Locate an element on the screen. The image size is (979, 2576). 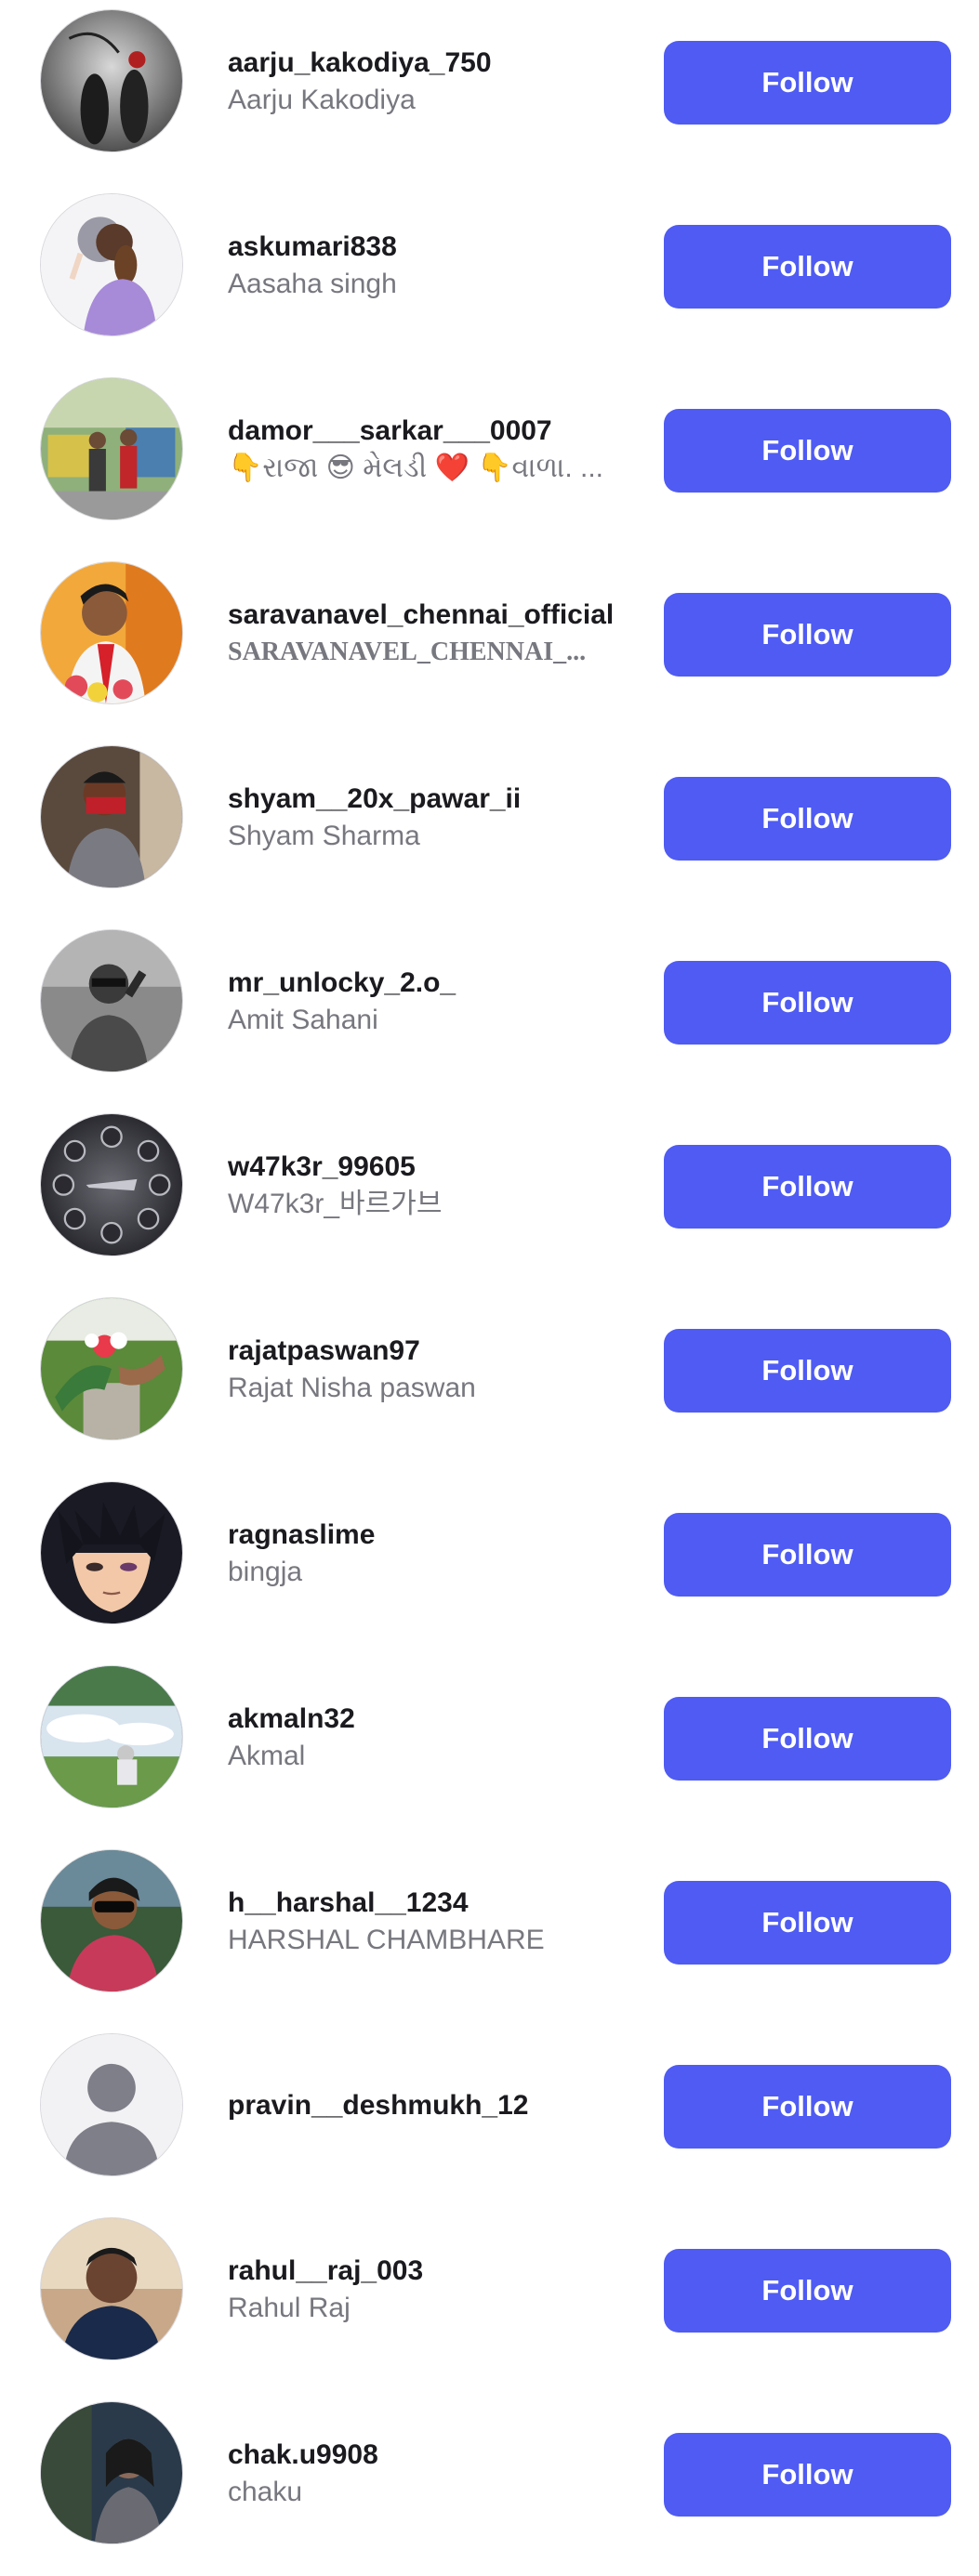
username: w47k3r_99605 is located at coordinates (322, 1166).